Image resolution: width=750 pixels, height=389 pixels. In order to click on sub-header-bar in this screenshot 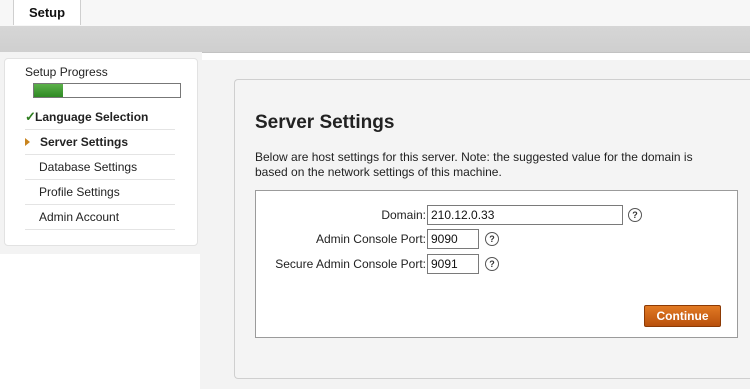, I will do `click(375, 39)`.